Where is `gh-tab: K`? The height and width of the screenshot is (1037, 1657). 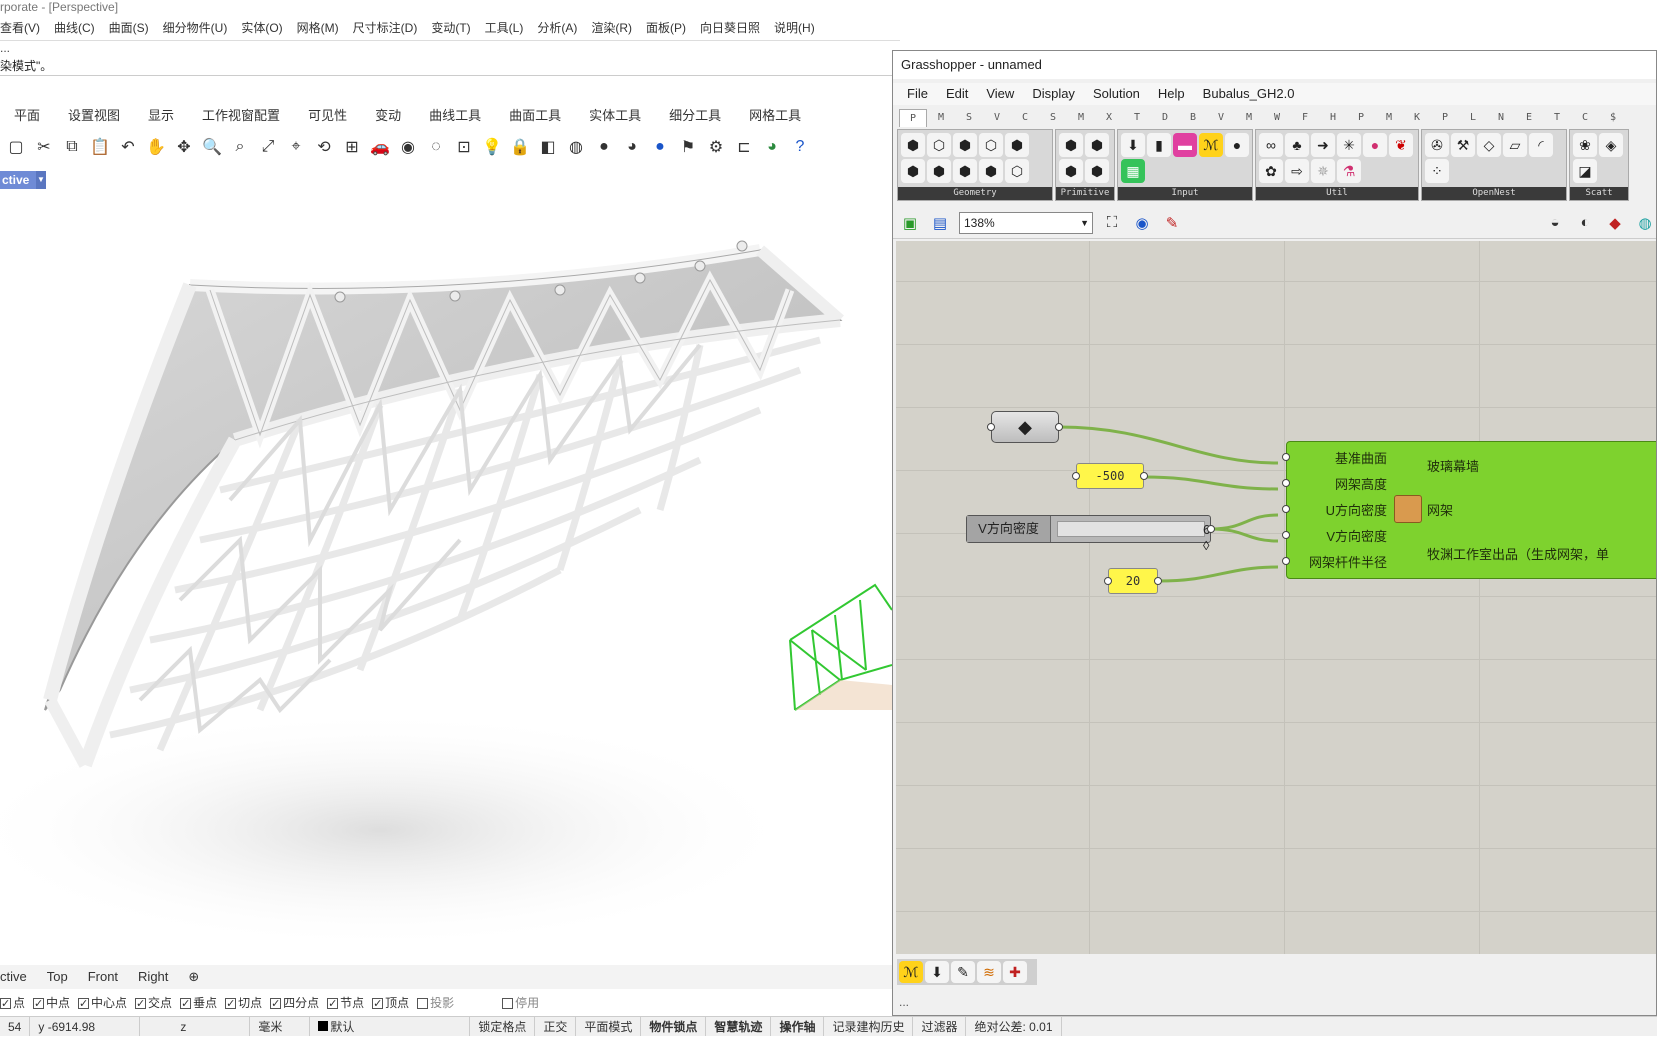
gh-tab: K is located at coordinates (1417, 118).